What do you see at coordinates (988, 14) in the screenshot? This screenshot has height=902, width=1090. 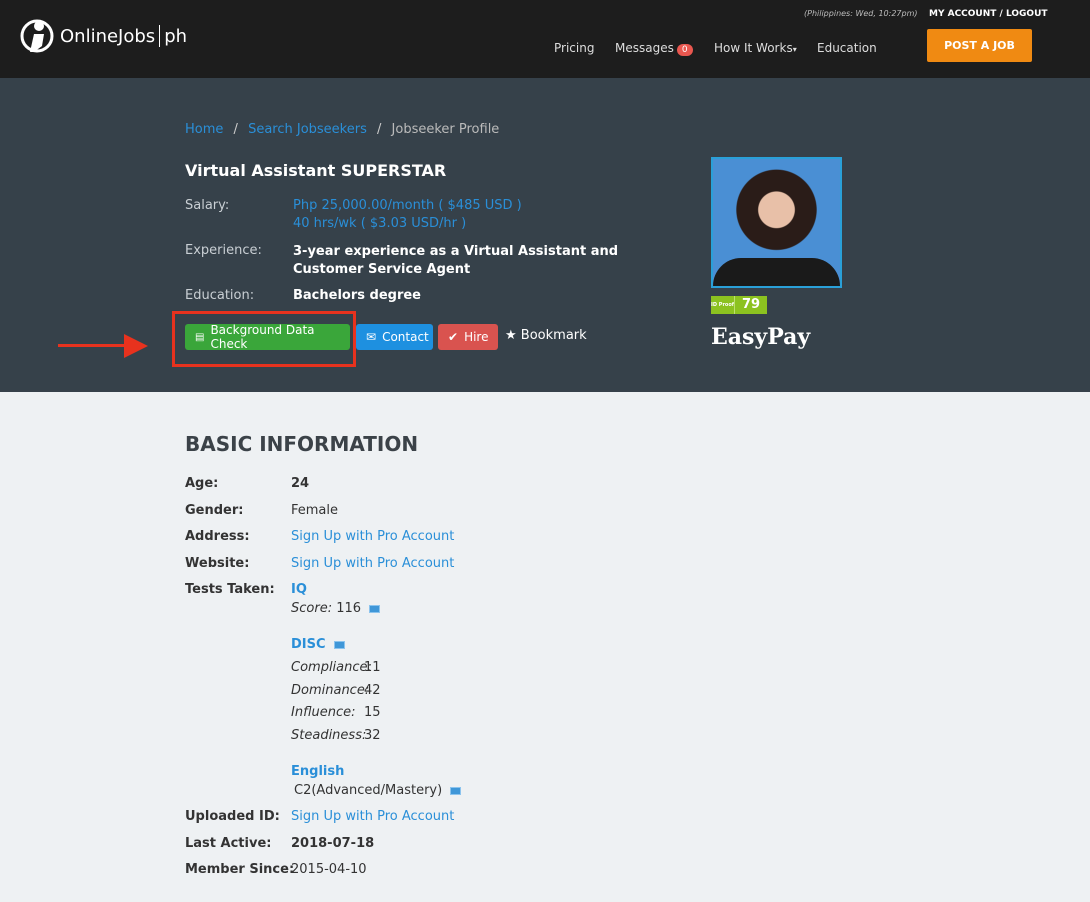 I see `account-link: MY ACCOUNT / LOGOUT` at bounding box center [988, 14].